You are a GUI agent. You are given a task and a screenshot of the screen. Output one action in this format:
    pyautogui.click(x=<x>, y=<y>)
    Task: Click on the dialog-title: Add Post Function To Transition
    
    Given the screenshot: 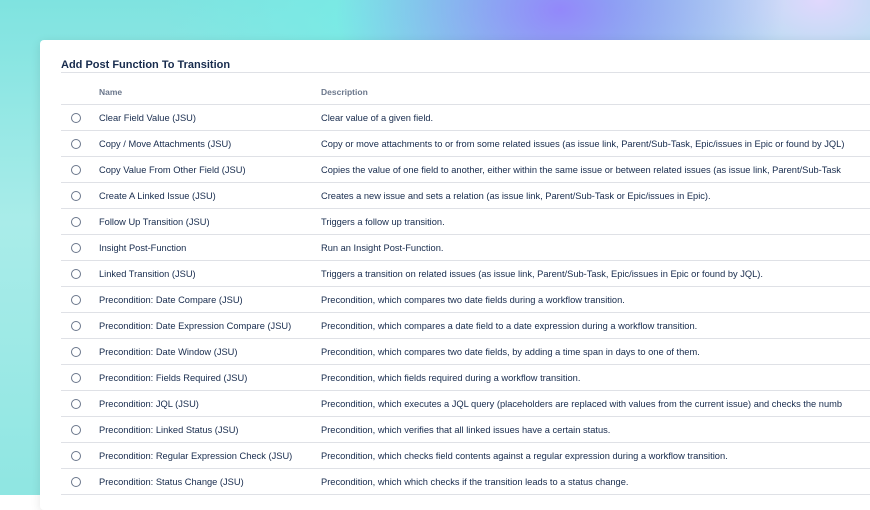 What is the action you would take?
    pyautogui.click(x=146, y=65)
    